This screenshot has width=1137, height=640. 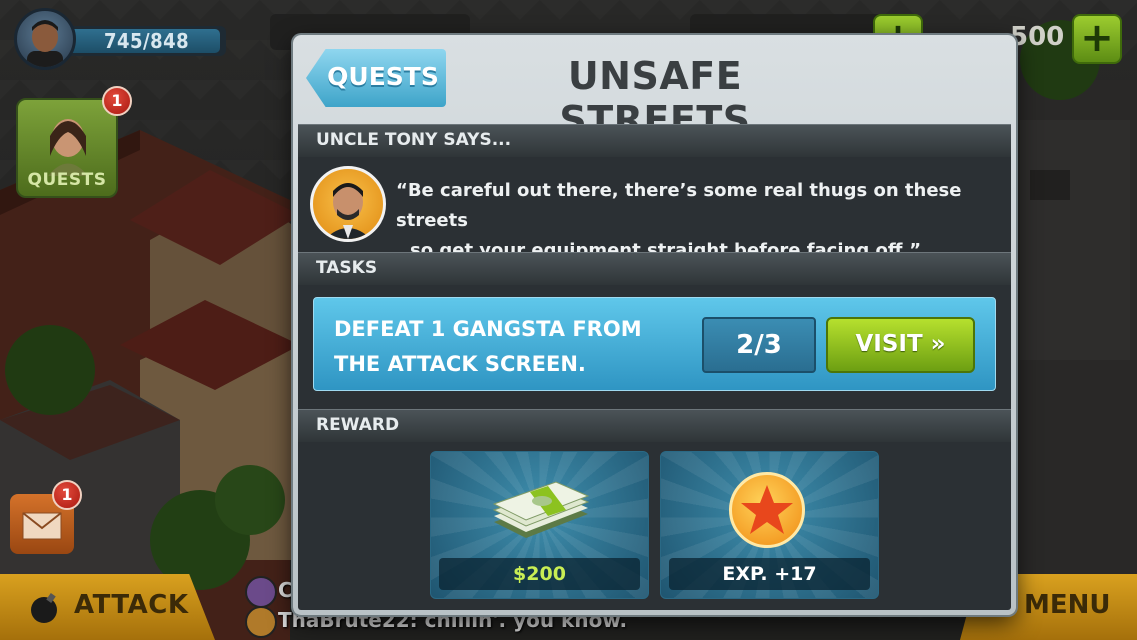 I want to click on task-description: DEFEAT 1 GANGSTA FROM THE ATTACK SCREEN., so click(x=488, y=346).